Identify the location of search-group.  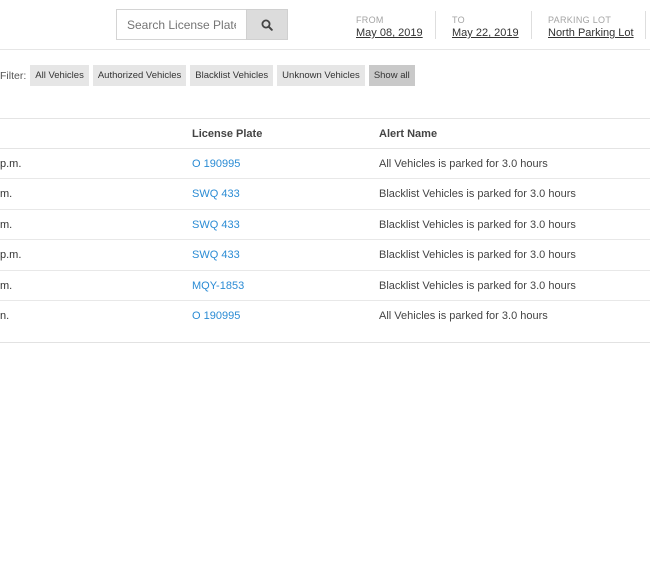
(202, 24).